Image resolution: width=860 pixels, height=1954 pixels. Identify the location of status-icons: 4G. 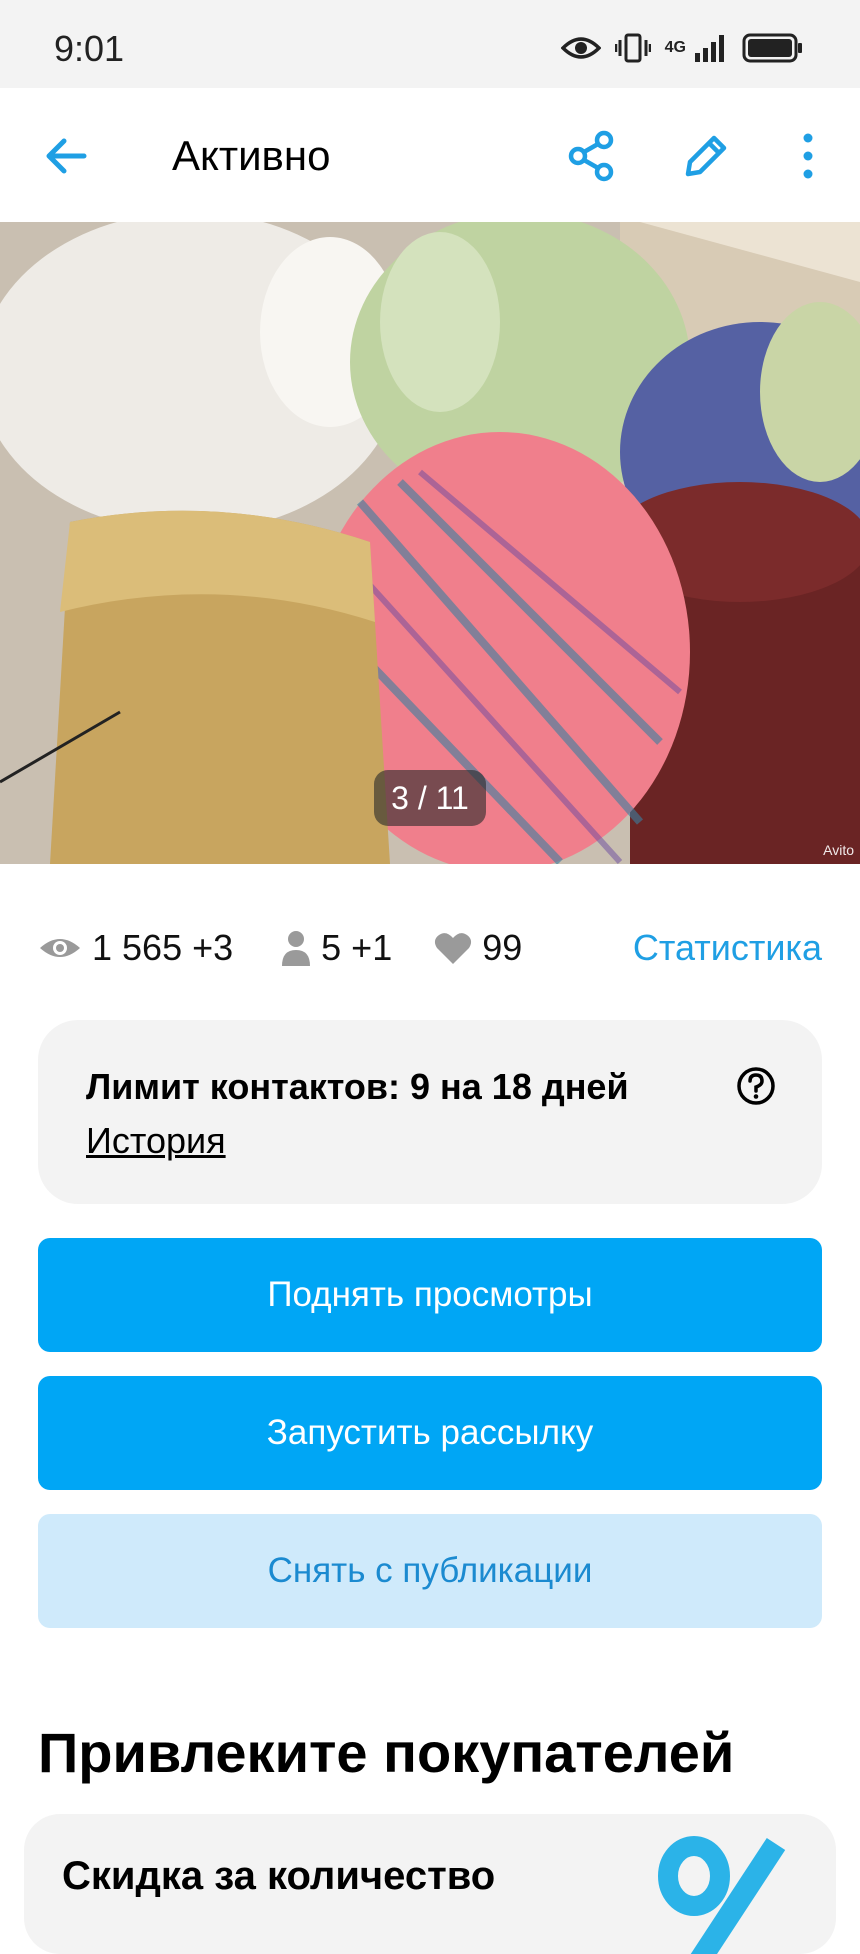
(682, 48).